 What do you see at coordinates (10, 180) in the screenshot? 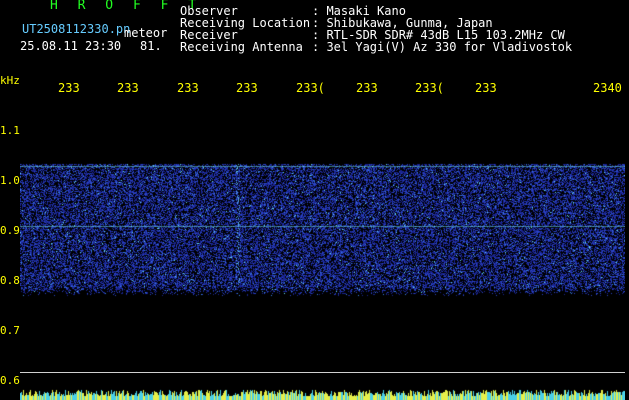
I see `freq-label: 1.0` at bounding box center [10, 180].